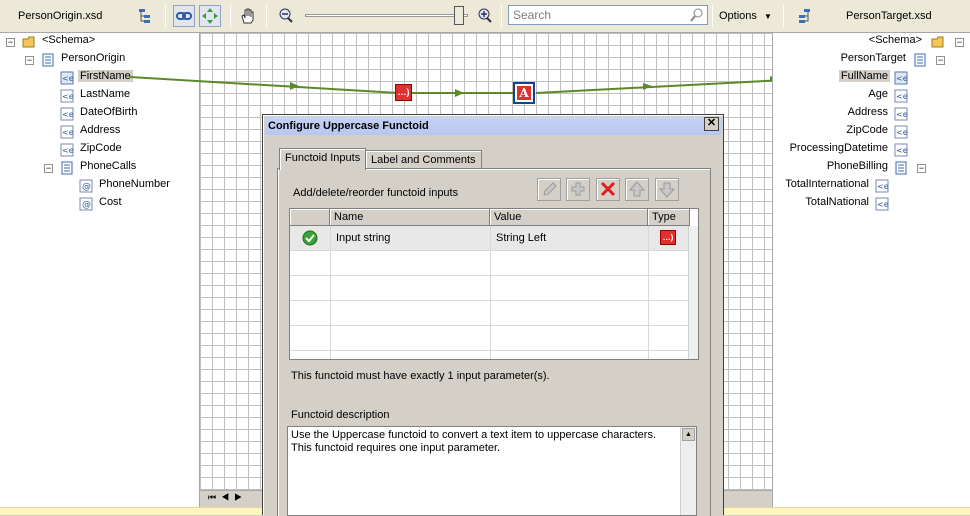 The image size is (970, 516). I want to click on target-field-node: ZipCode, so click(867, 130).